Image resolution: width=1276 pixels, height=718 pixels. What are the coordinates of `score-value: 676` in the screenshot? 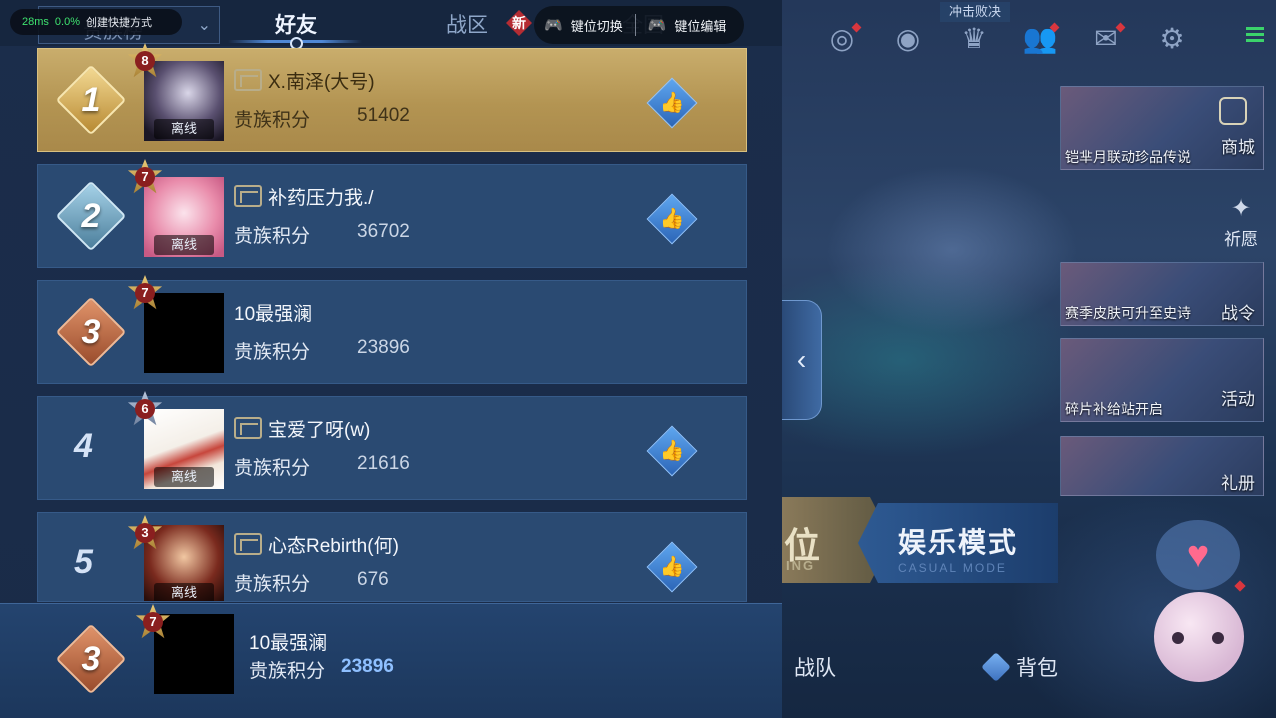 It's located at (373, 579).